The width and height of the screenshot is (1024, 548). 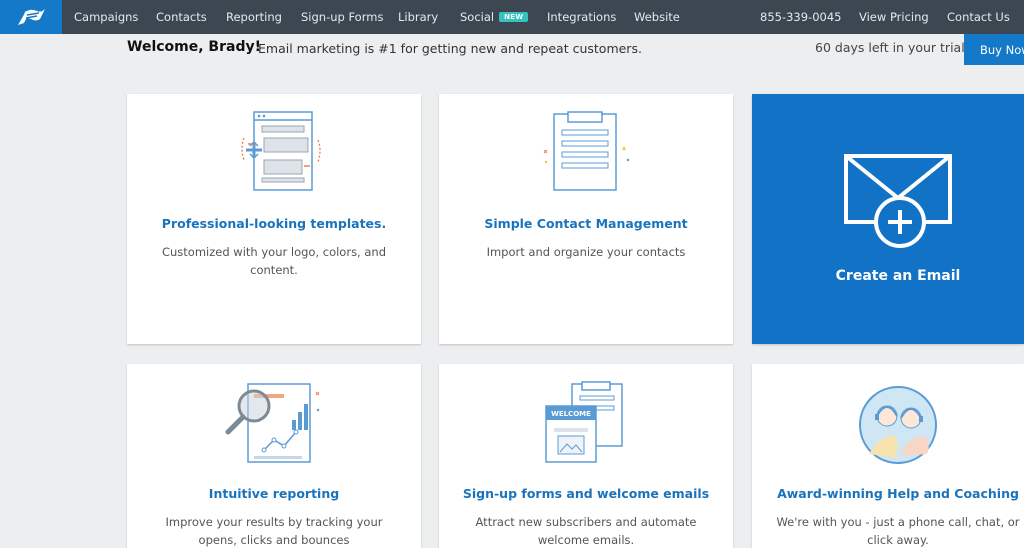 I want to click on nav-signup-forms: Sign-up Forms, so click(x=342, y=17).